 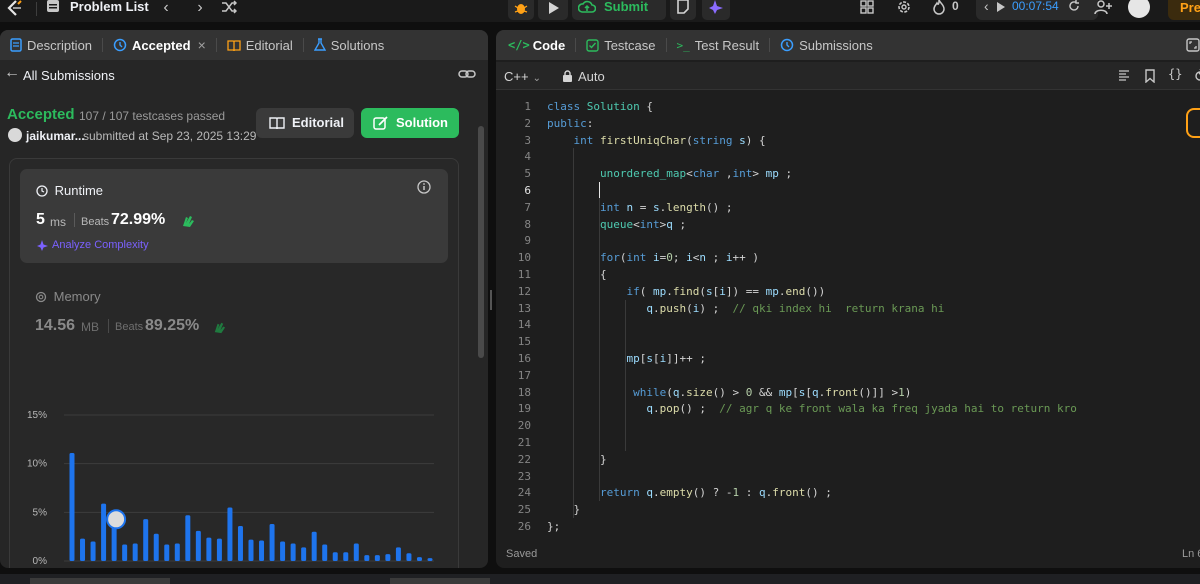 What do you see at coordinates (848, 291) in the screenshot?
I see `code-line: 12 if( mp.find(s[i]) == mp.end())` at bounding box center [848, 291].